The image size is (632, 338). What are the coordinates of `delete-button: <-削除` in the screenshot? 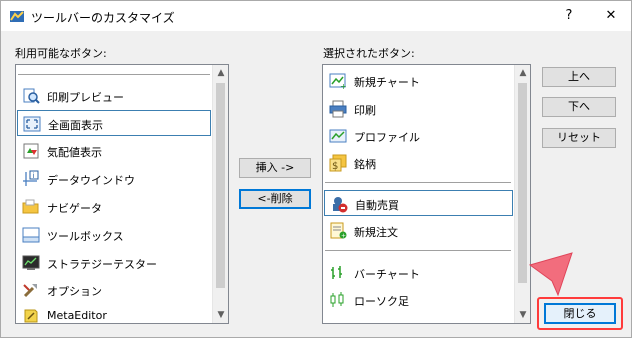 It's located at (275, 199).